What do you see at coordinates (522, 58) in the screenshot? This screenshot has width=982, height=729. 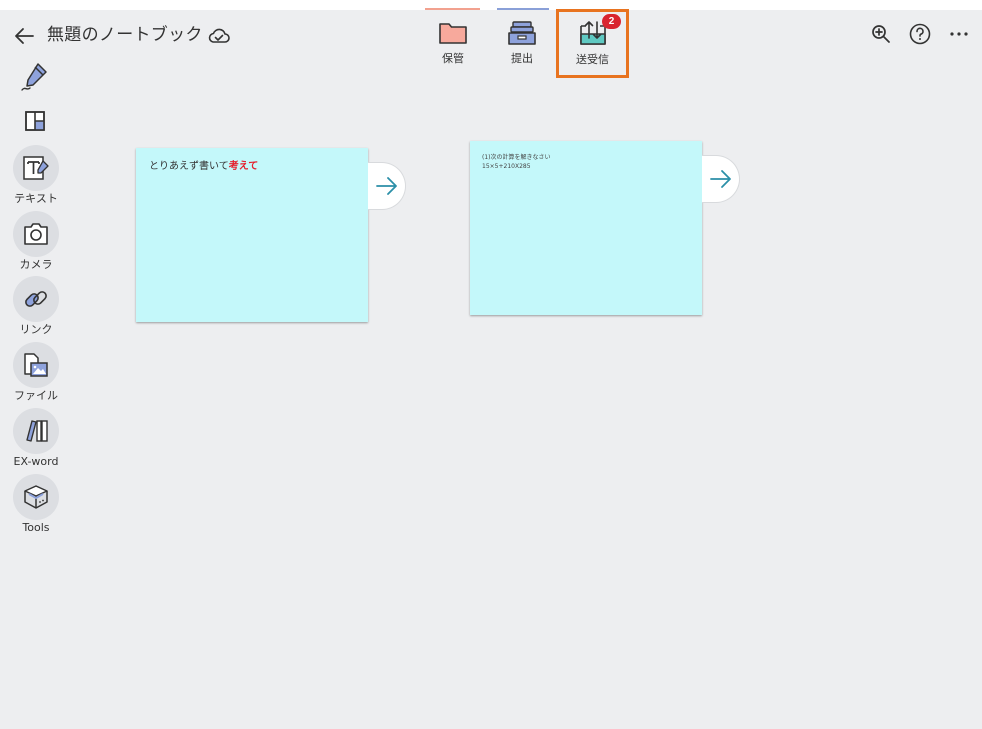 I see `teishutsu-label: 提出` at bounding box center [522, 58].